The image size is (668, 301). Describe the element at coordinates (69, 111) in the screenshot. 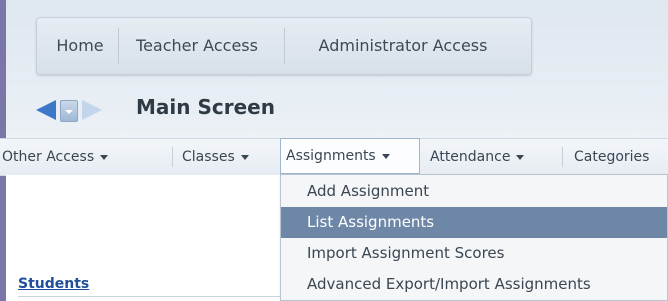

I see `dropdown-menu-icon` at that location.